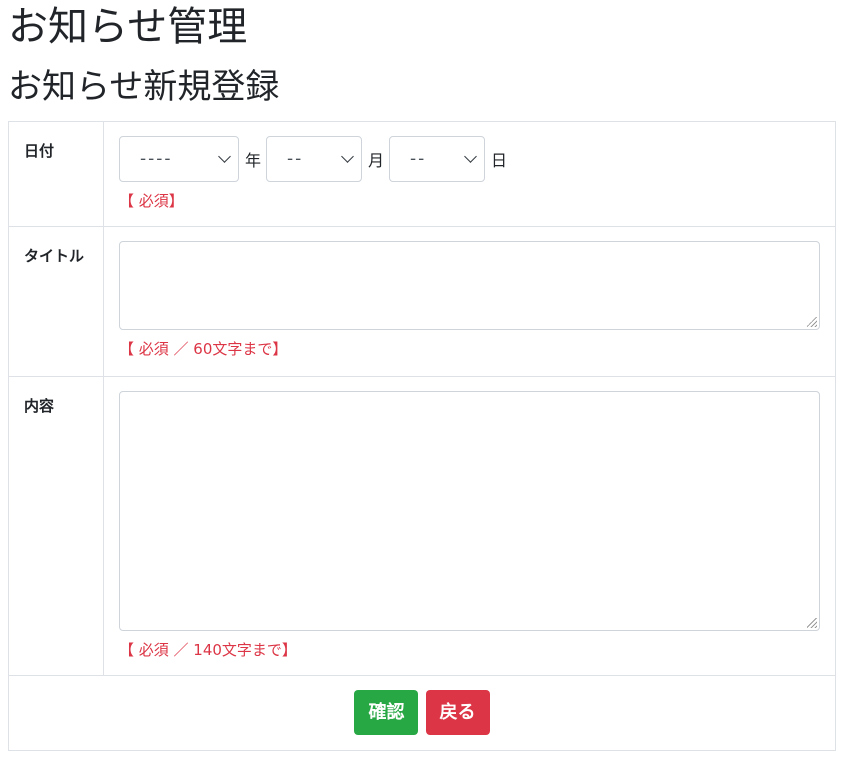 This screenshot has height=766, width=850. What do you see at coordinates (56, 174) in the screenshot?
I see `date-label: 日付` at bounding box center [56, 174].